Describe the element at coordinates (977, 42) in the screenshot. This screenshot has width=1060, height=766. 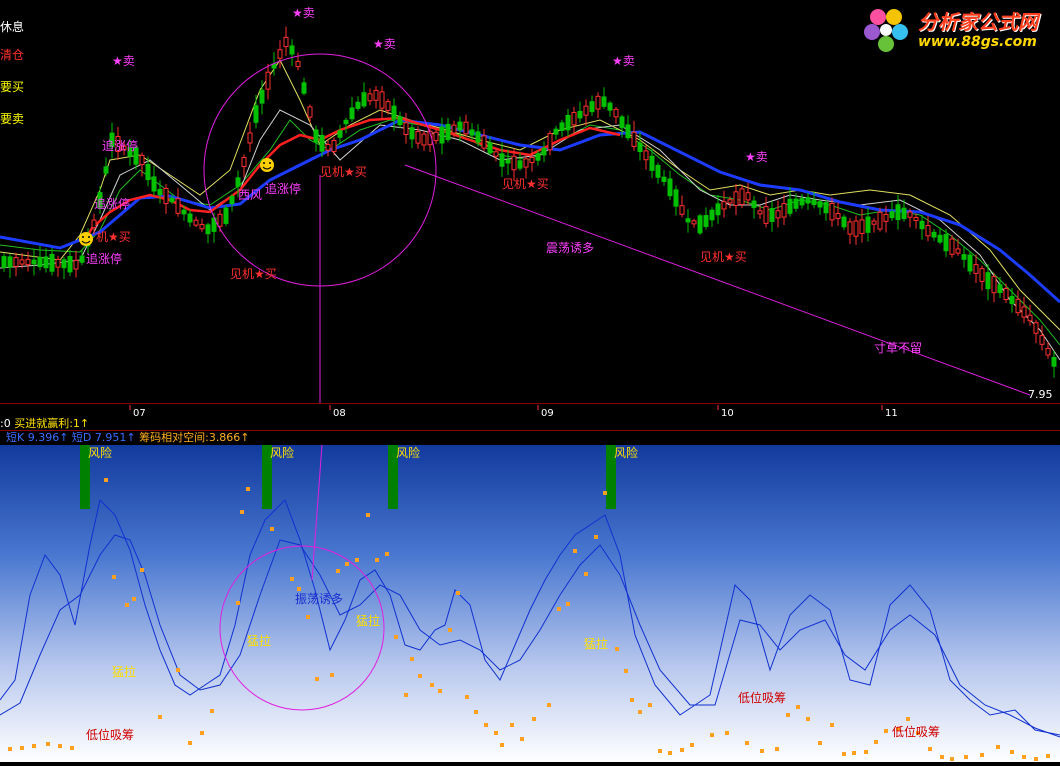
I see `brand-url: www.88gs.com` at that location.